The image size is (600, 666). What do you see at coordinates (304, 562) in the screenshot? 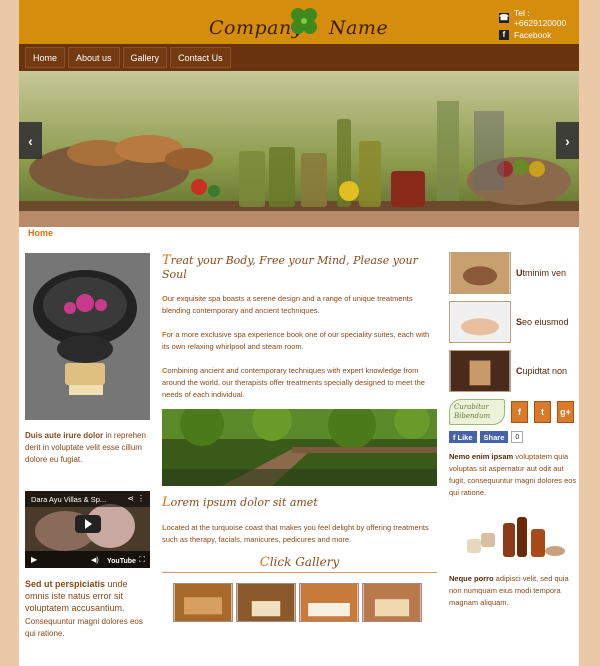
I see `gallery-heading-text: lick Gallery` at bounding box center [304, 562].